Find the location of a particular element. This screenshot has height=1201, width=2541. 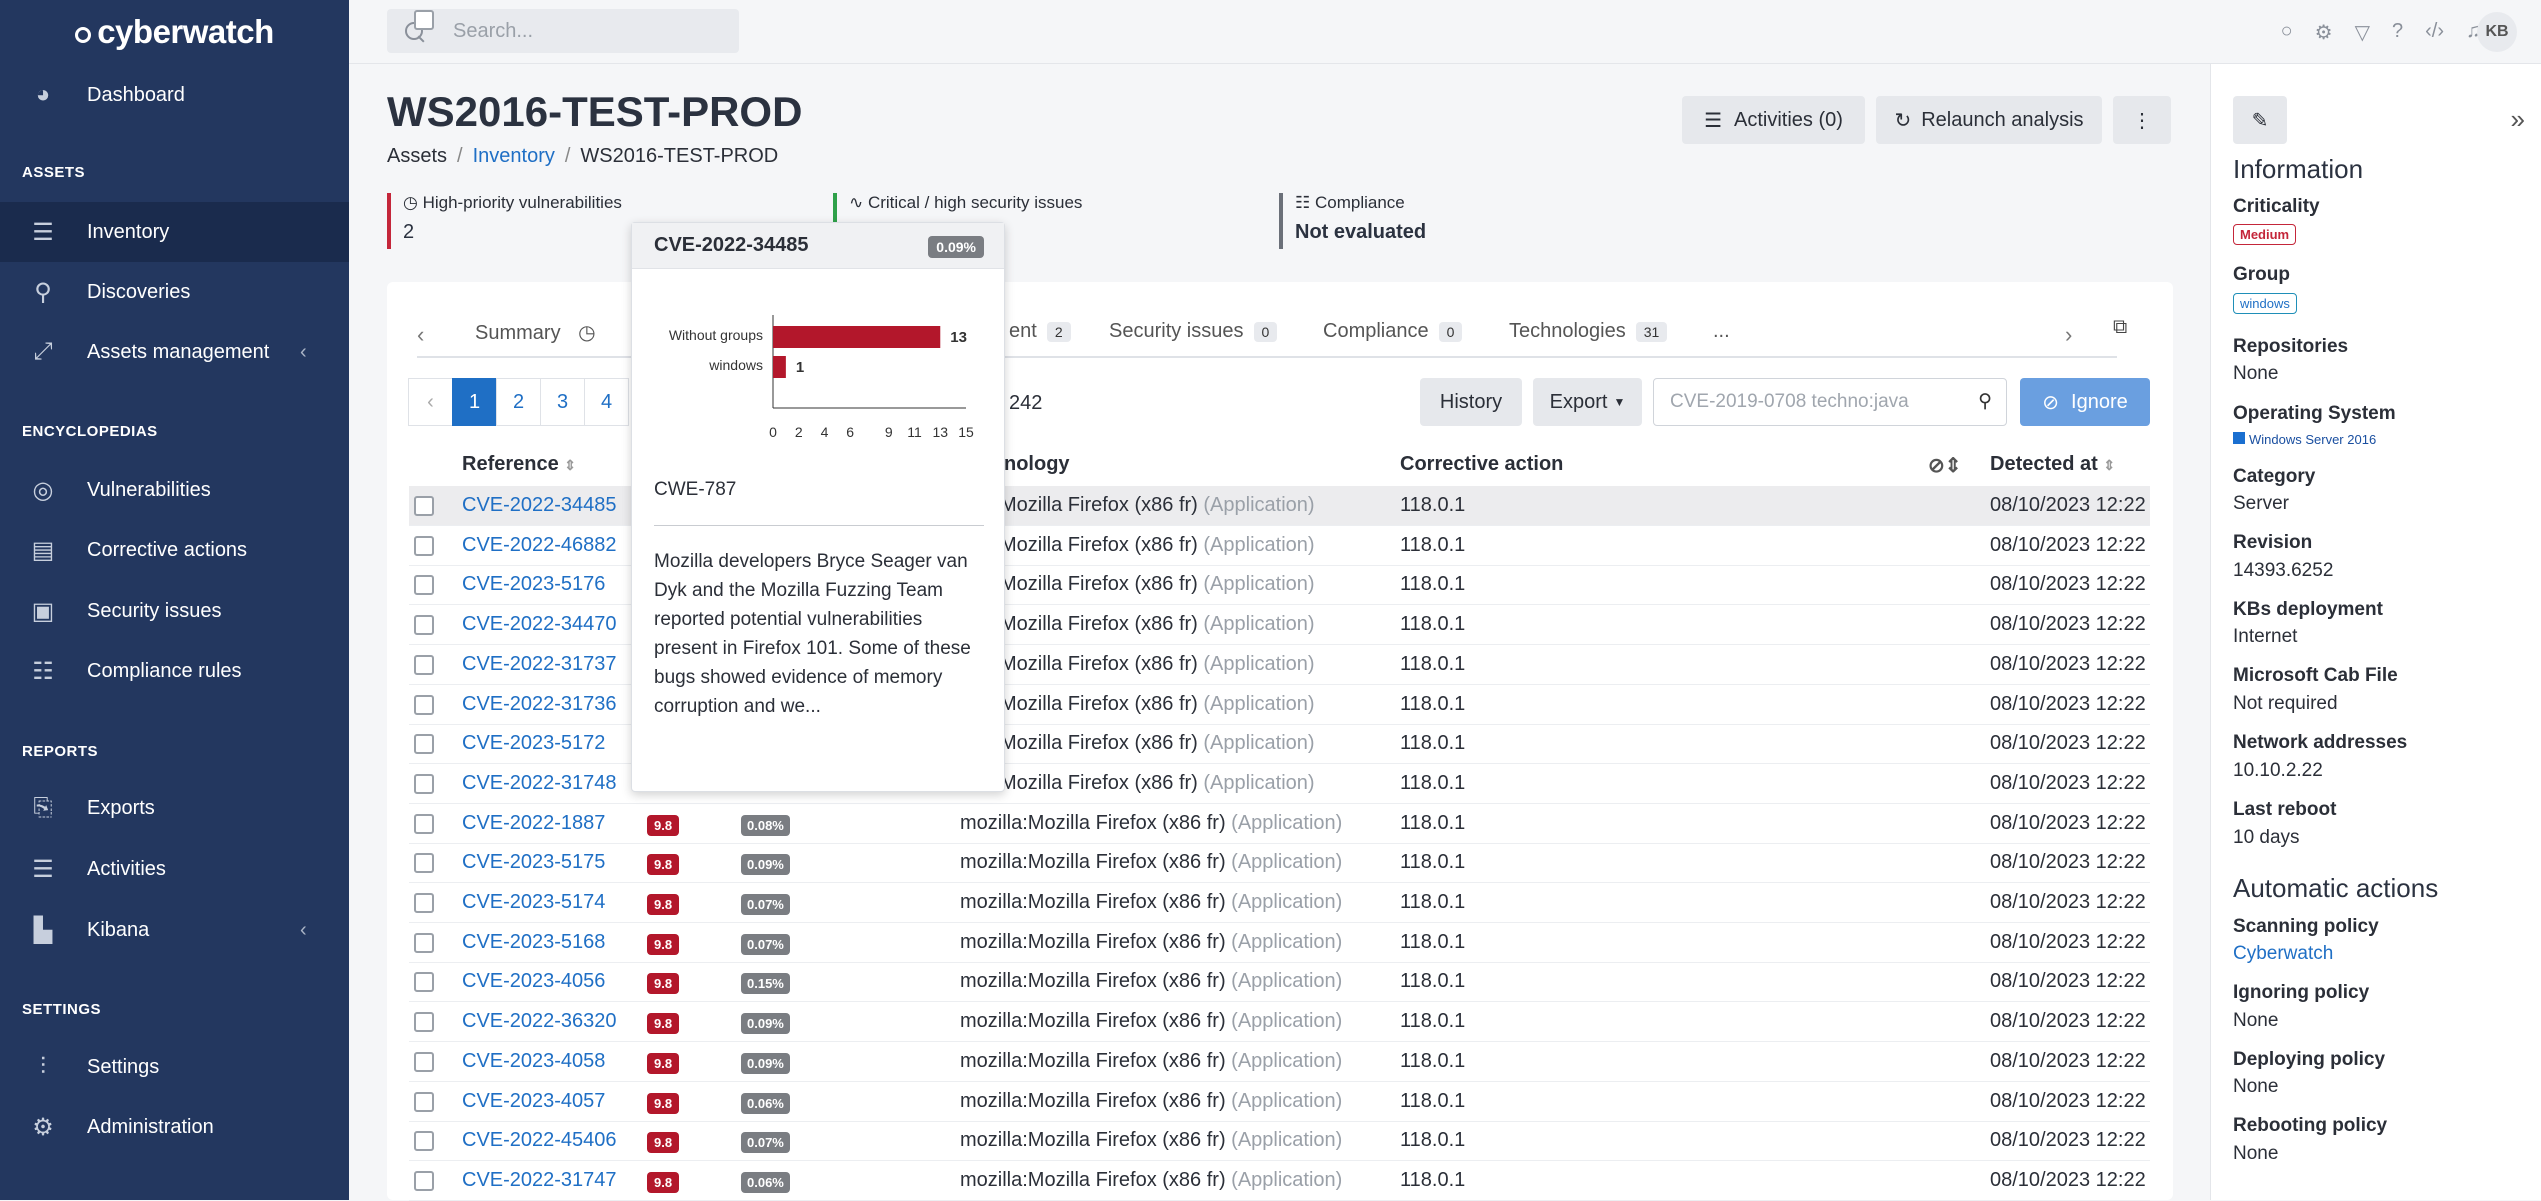

page-prev: ‹ is located at coordinates (430, 402).